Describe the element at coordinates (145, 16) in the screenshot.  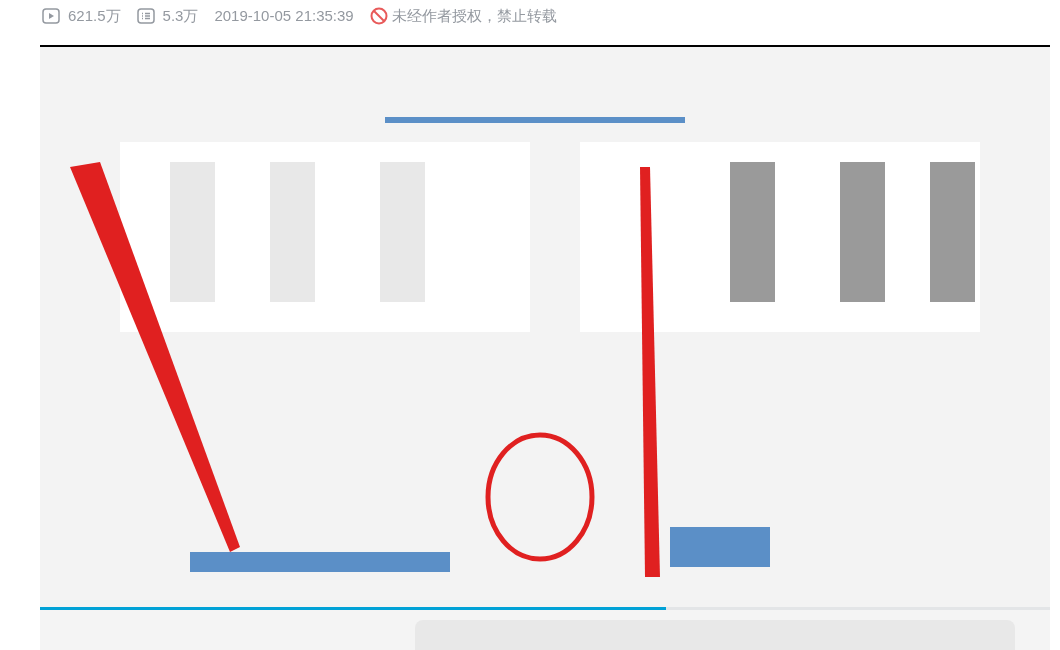
I see `comment-list-icon` at that location.